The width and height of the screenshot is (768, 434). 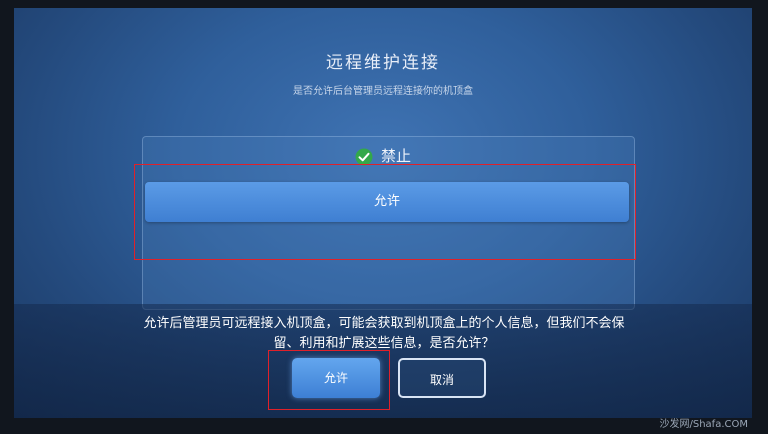 I want to click on option-deny-label: 禁止, so click(x=395, y=156).